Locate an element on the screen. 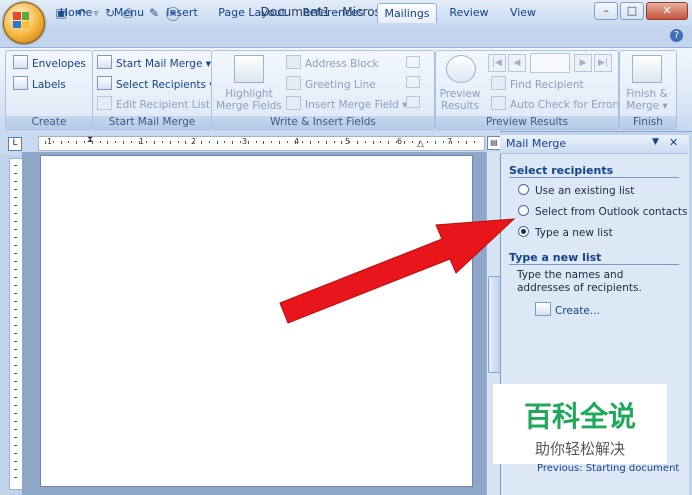 This screenshot has width=692, height=495. start-mail-merge-button: Start Mail Merge ▾ is located at coordinates (154, 62).